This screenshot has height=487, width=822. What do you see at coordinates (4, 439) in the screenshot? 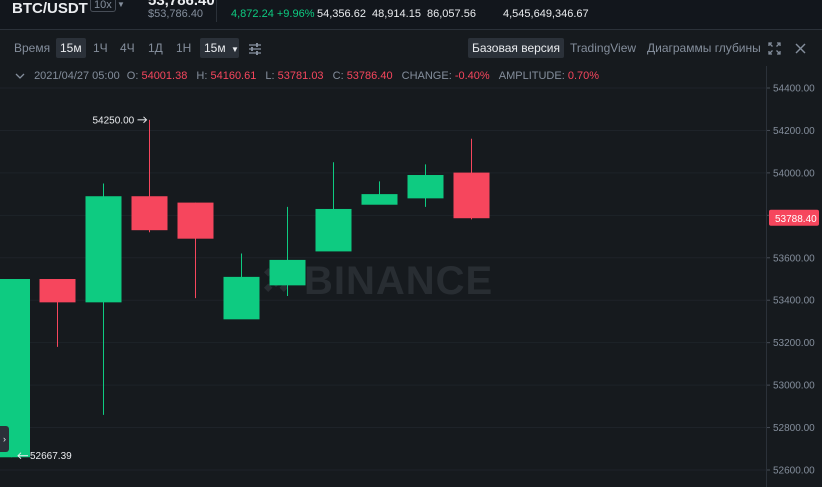
I see `scroll-left-button: ›` at bounding box center [4, 439].